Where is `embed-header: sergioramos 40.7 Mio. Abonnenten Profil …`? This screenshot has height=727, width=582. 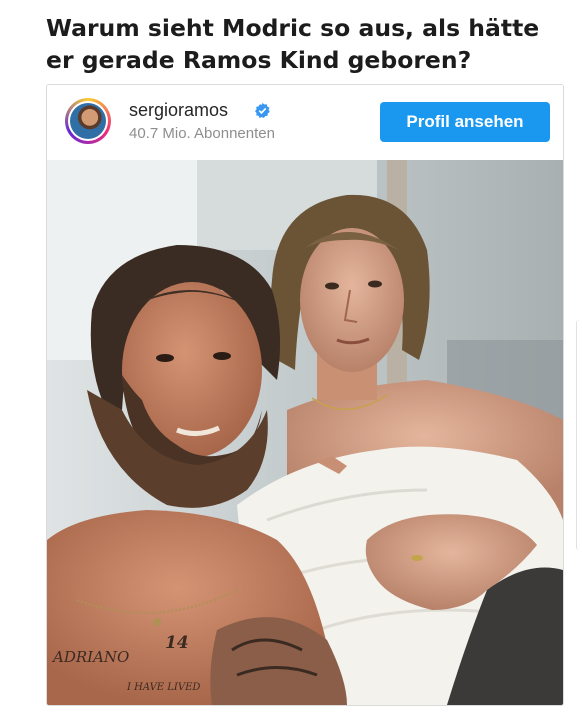 embed-header: sergioramos 40.7 Mio. Abonnenten Profil … is located at coordinates (305, 122).